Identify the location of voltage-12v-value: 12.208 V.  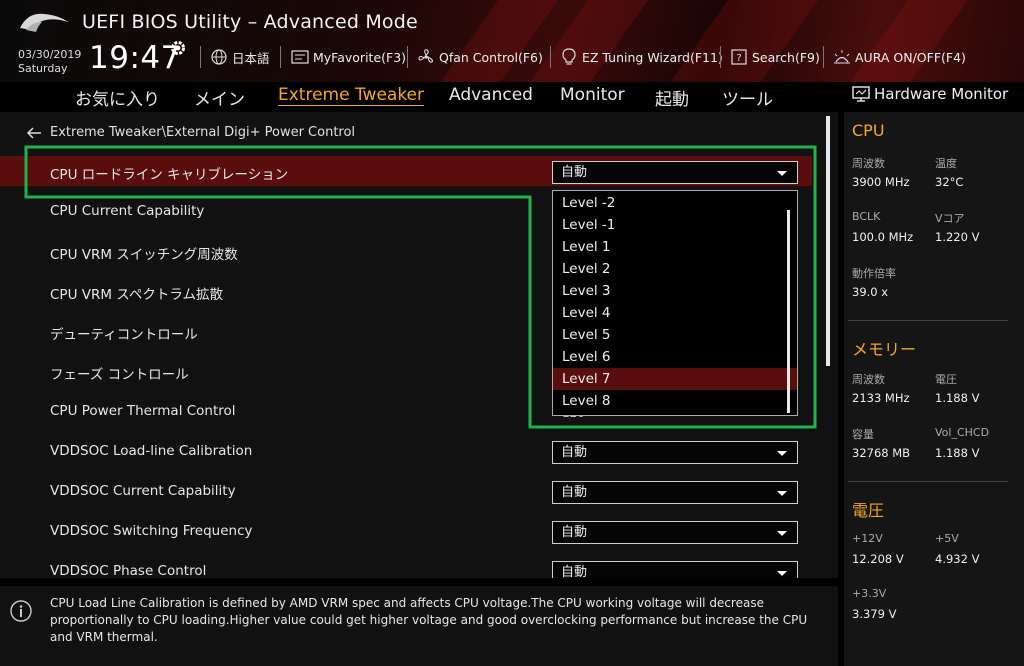
(878, 559).